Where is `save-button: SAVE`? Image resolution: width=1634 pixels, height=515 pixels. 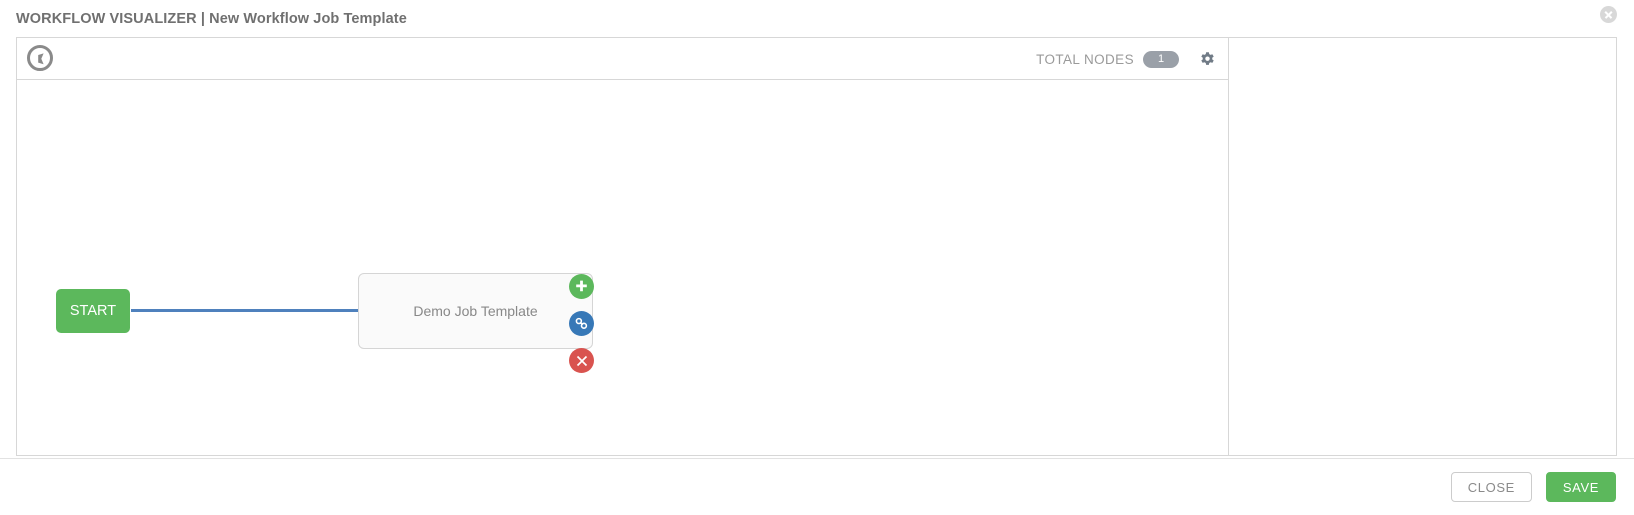 save-button: SAVE is located at coordinates (1580, 487).